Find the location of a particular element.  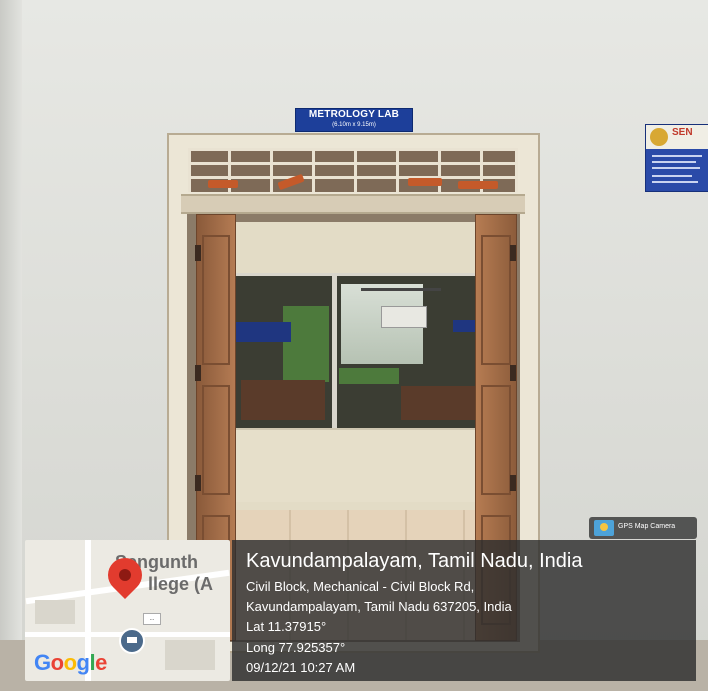

map-thumbnail: Sengunth llege (A ... Google is located at coordinates (127, 610).